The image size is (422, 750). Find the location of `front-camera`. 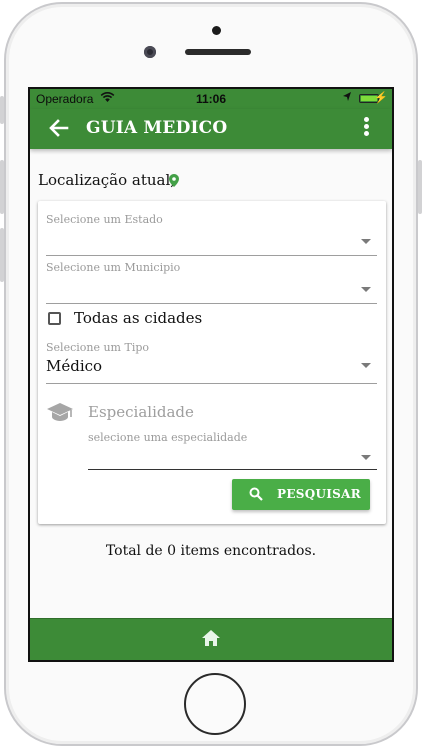

front-camera is located at coordinates (150, 52).